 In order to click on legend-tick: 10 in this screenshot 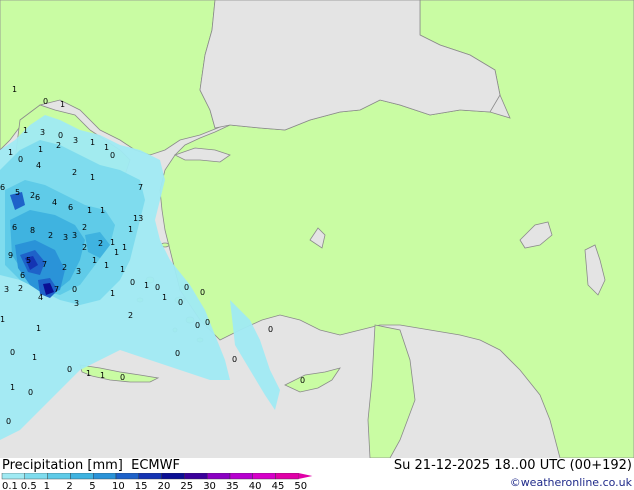, I will do `click(118, 485)`.